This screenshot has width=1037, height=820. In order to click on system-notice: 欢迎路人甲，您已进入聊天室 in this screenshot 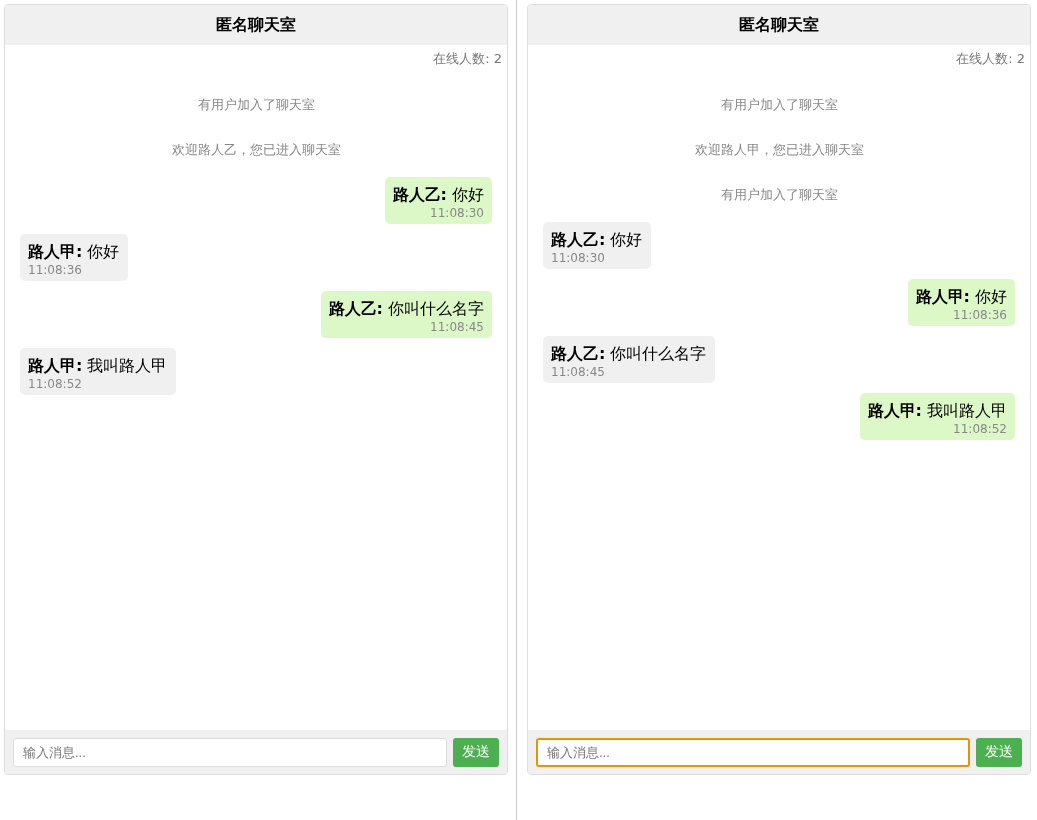, I will do `click(779, 150)`.